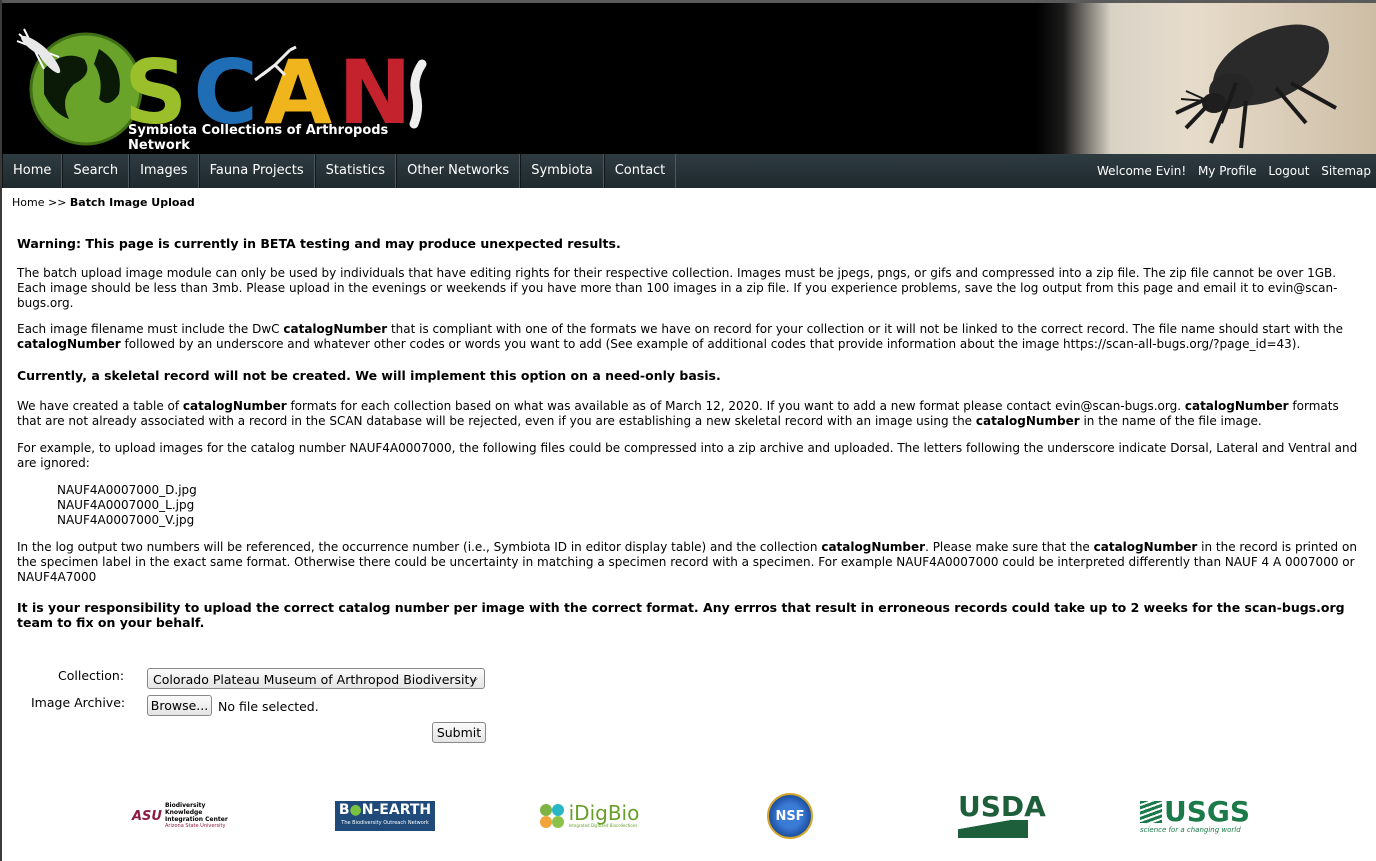  I want to click on logout-link: Logout, so click(1288, 171).